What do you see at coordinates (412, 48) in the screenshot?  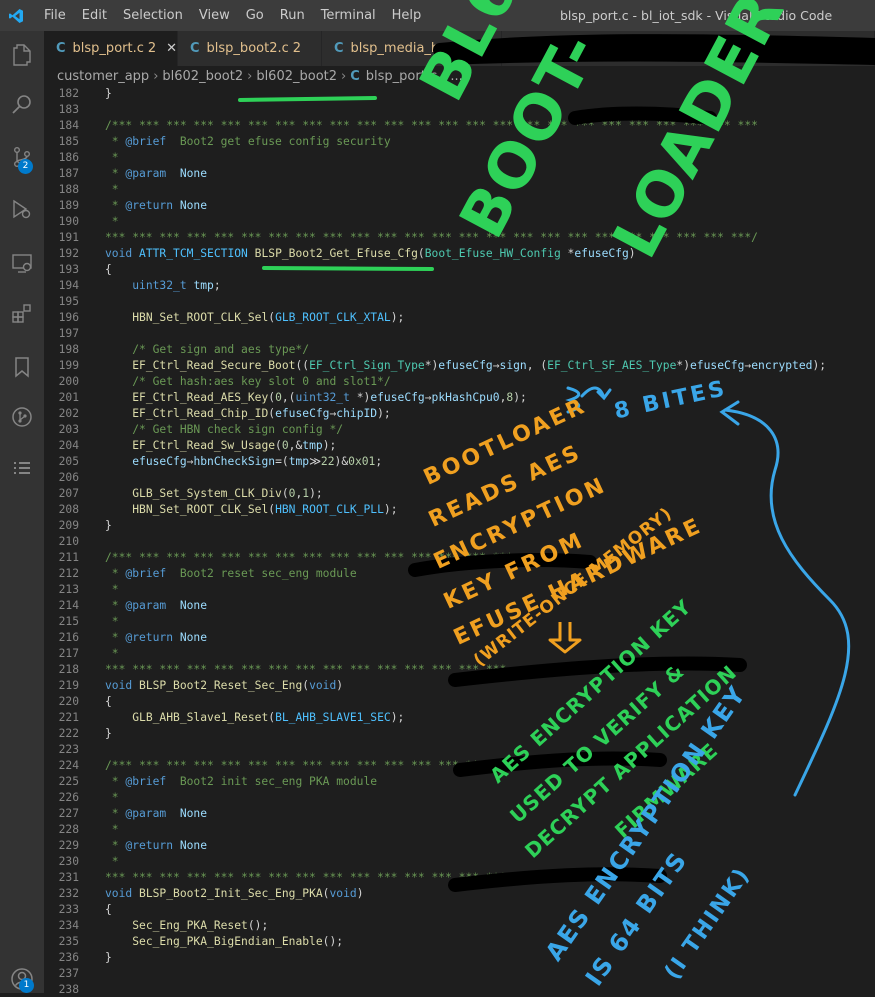 I see `tab-blsp-media-boot: C blsp_media_boo` at bounding box center [412, 48].